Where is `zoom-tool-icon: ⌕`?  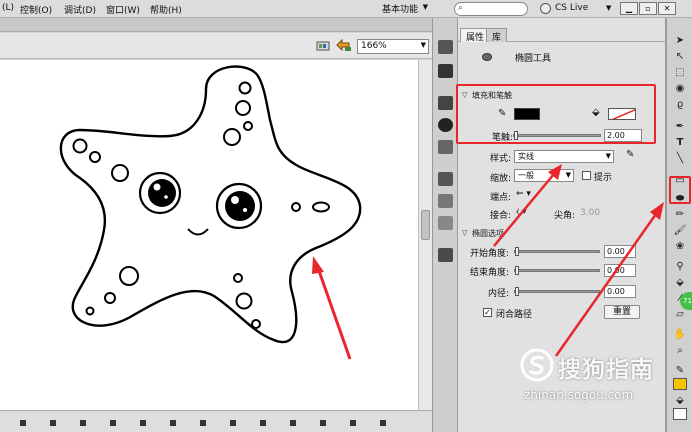
zoom-tool-icon: ⌕ is located at coordinates (680, 350).